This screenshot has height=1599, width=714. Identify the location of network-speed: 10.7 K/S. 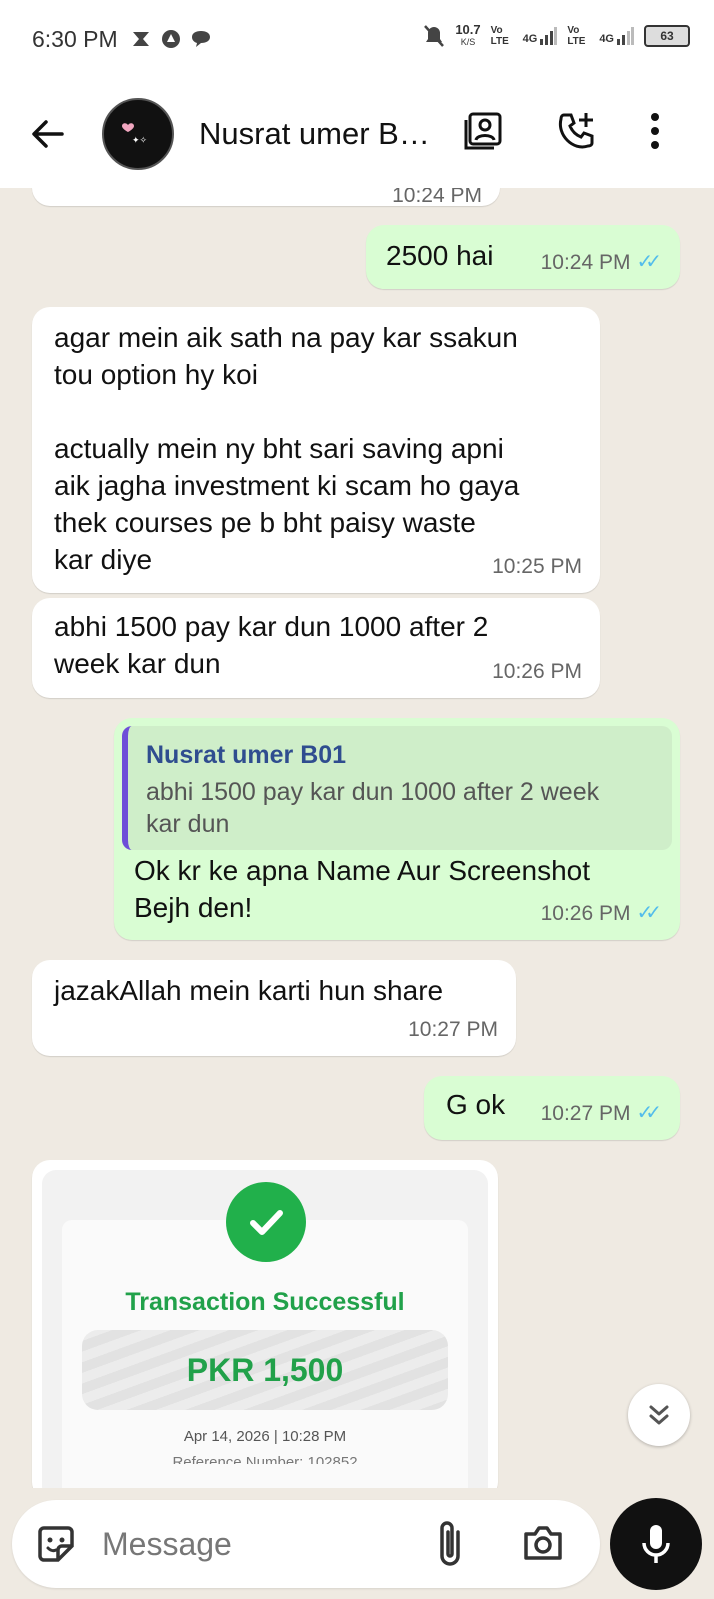
(468, 34).